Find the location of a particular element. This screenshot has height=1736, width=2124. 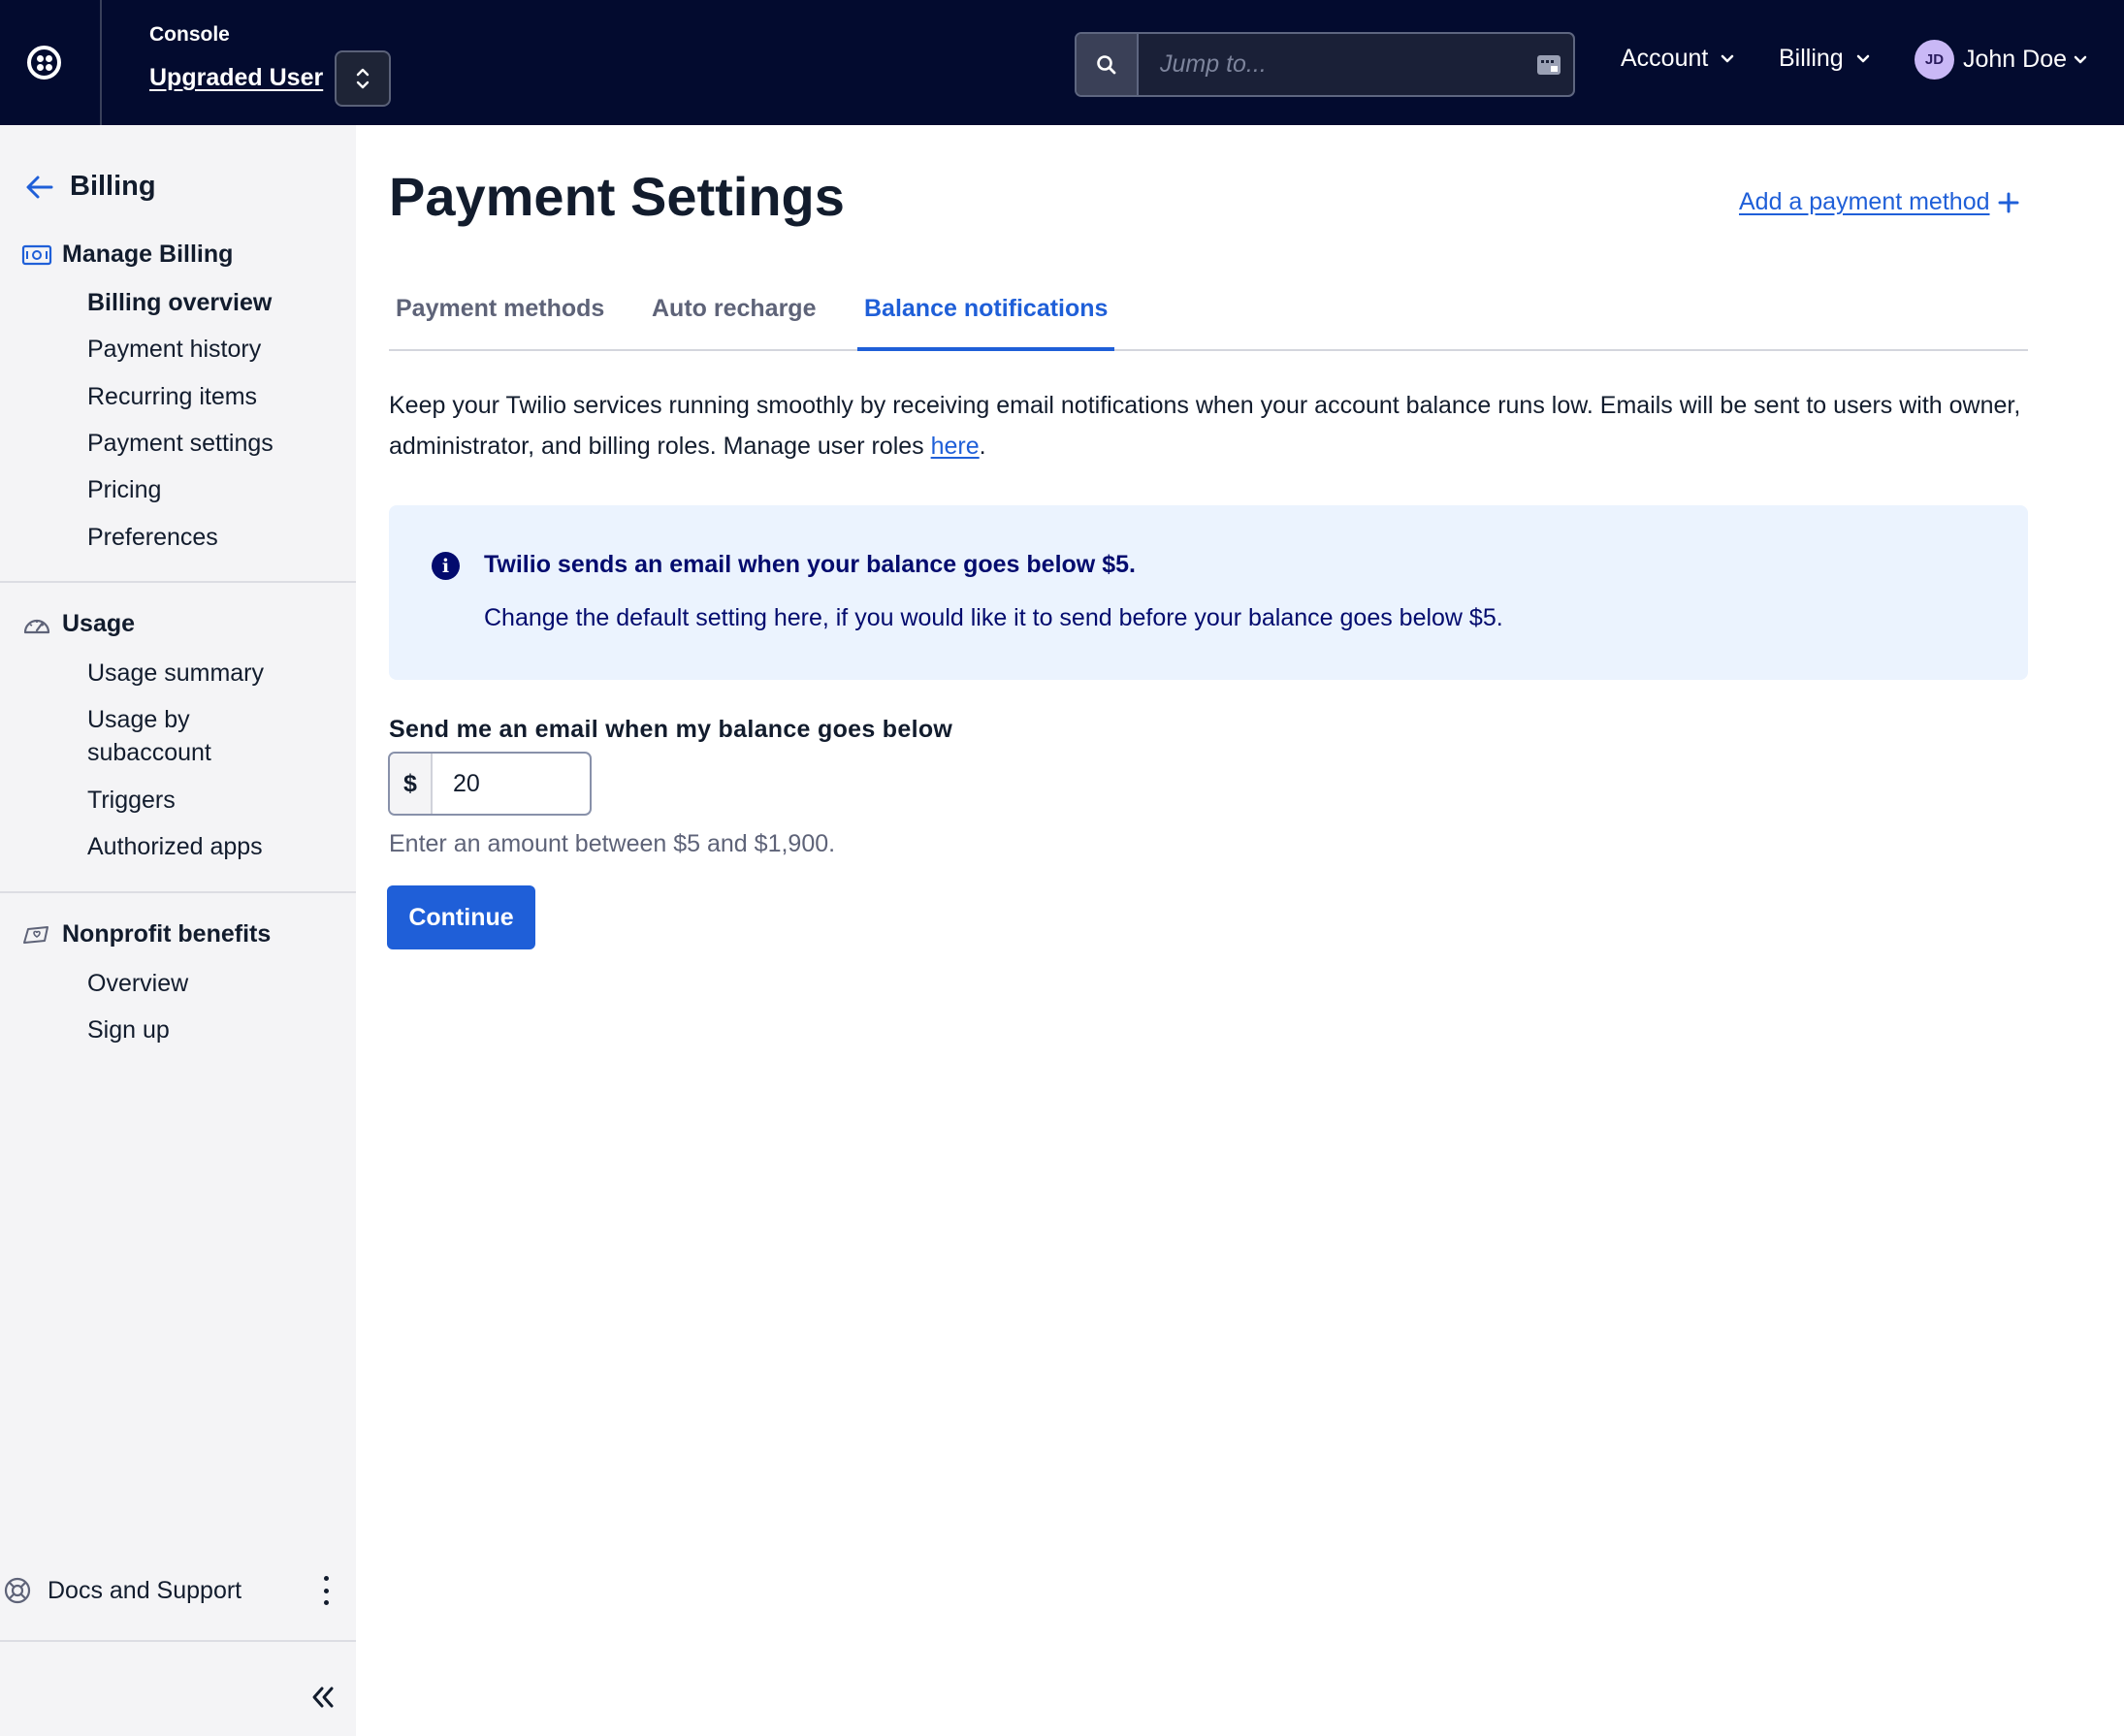

twilio-logo-icon is located at coordinates (44, 63).